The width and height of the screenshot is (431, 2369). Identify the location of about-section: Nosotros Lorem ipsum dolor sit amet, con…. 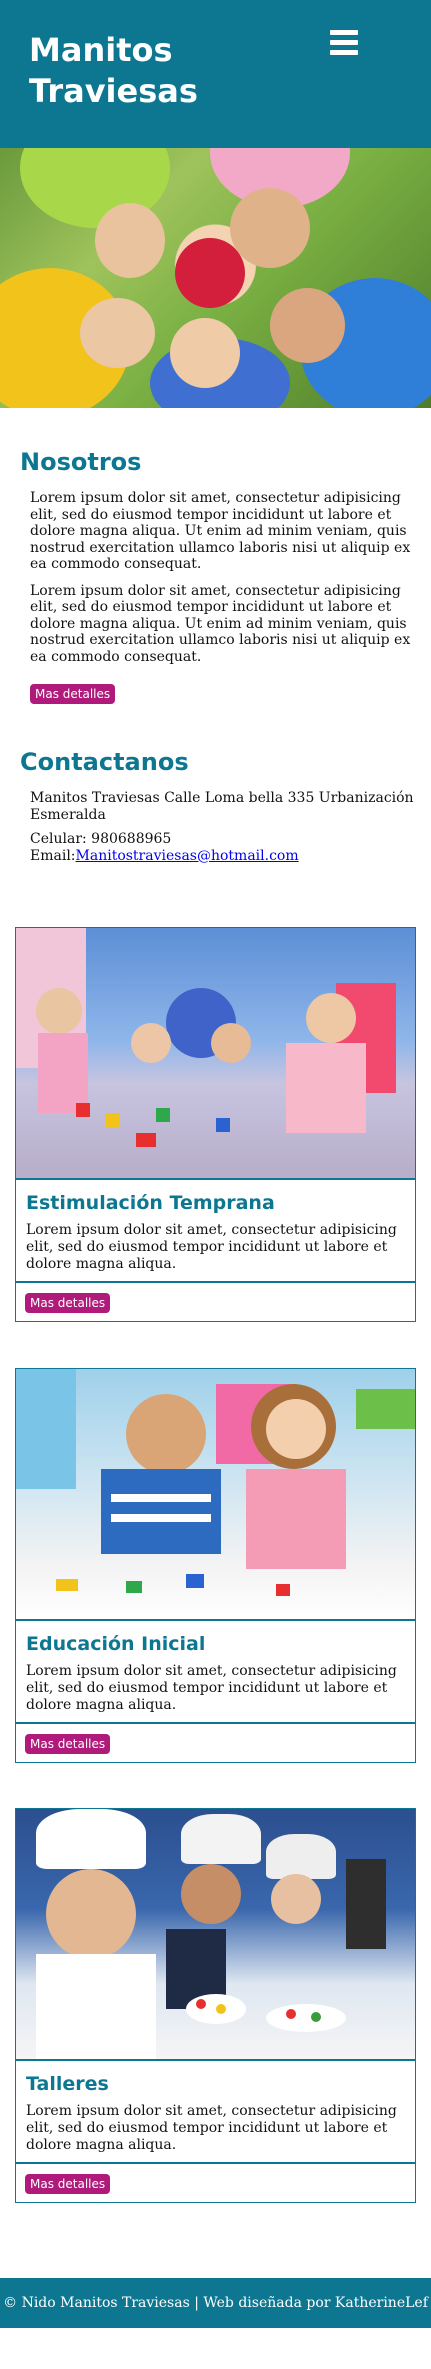
(215, 576).